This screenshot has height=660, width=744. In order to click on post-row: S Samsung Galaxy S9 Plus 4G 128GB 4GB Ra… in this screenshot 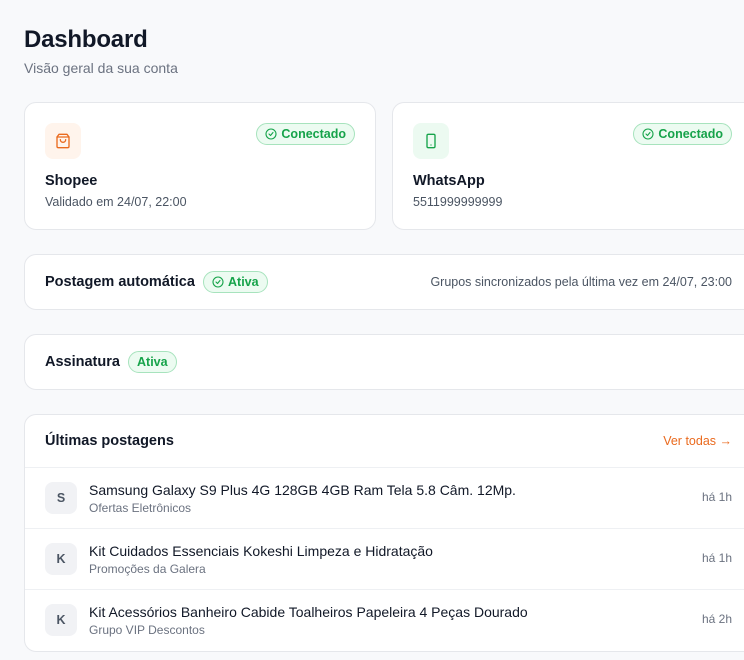, I will do `click(384, 498)`.